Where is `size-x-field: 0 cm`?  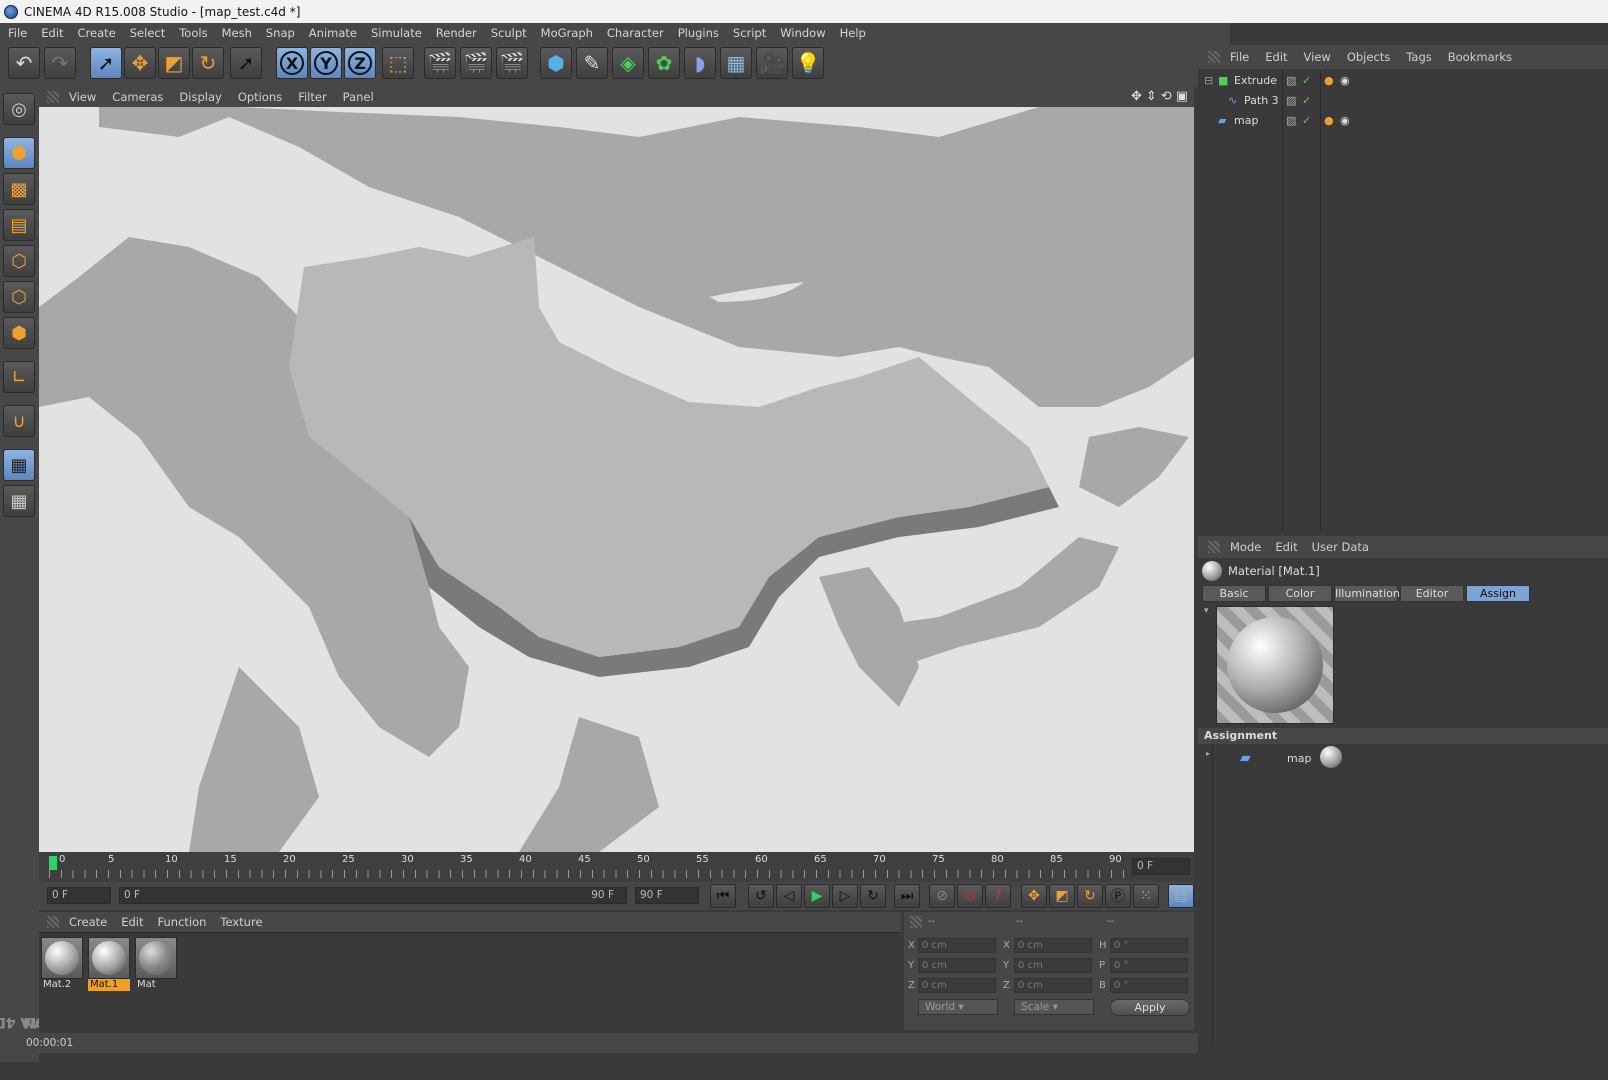
size-x-field: 0 cm is located at coordinates (1053, 945).